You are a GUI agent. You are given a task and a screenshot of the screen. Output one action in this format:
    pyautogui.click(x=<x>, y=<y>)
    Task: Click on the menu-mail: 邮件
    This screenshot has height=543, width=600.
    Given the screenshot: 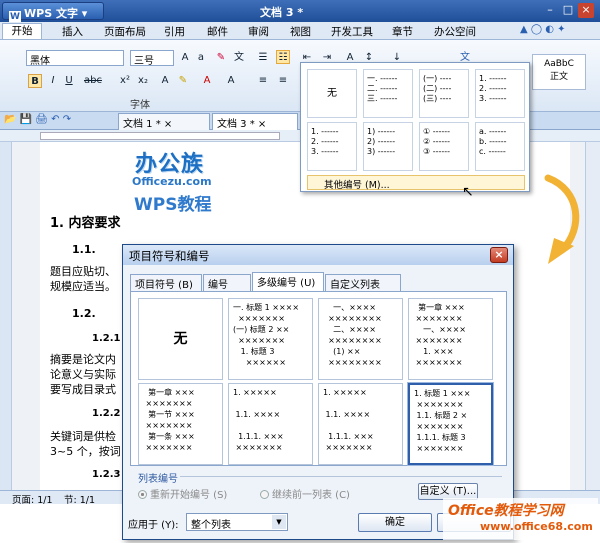 What is the action you would take?
    pyautogui.click(x=217, y=31)
    